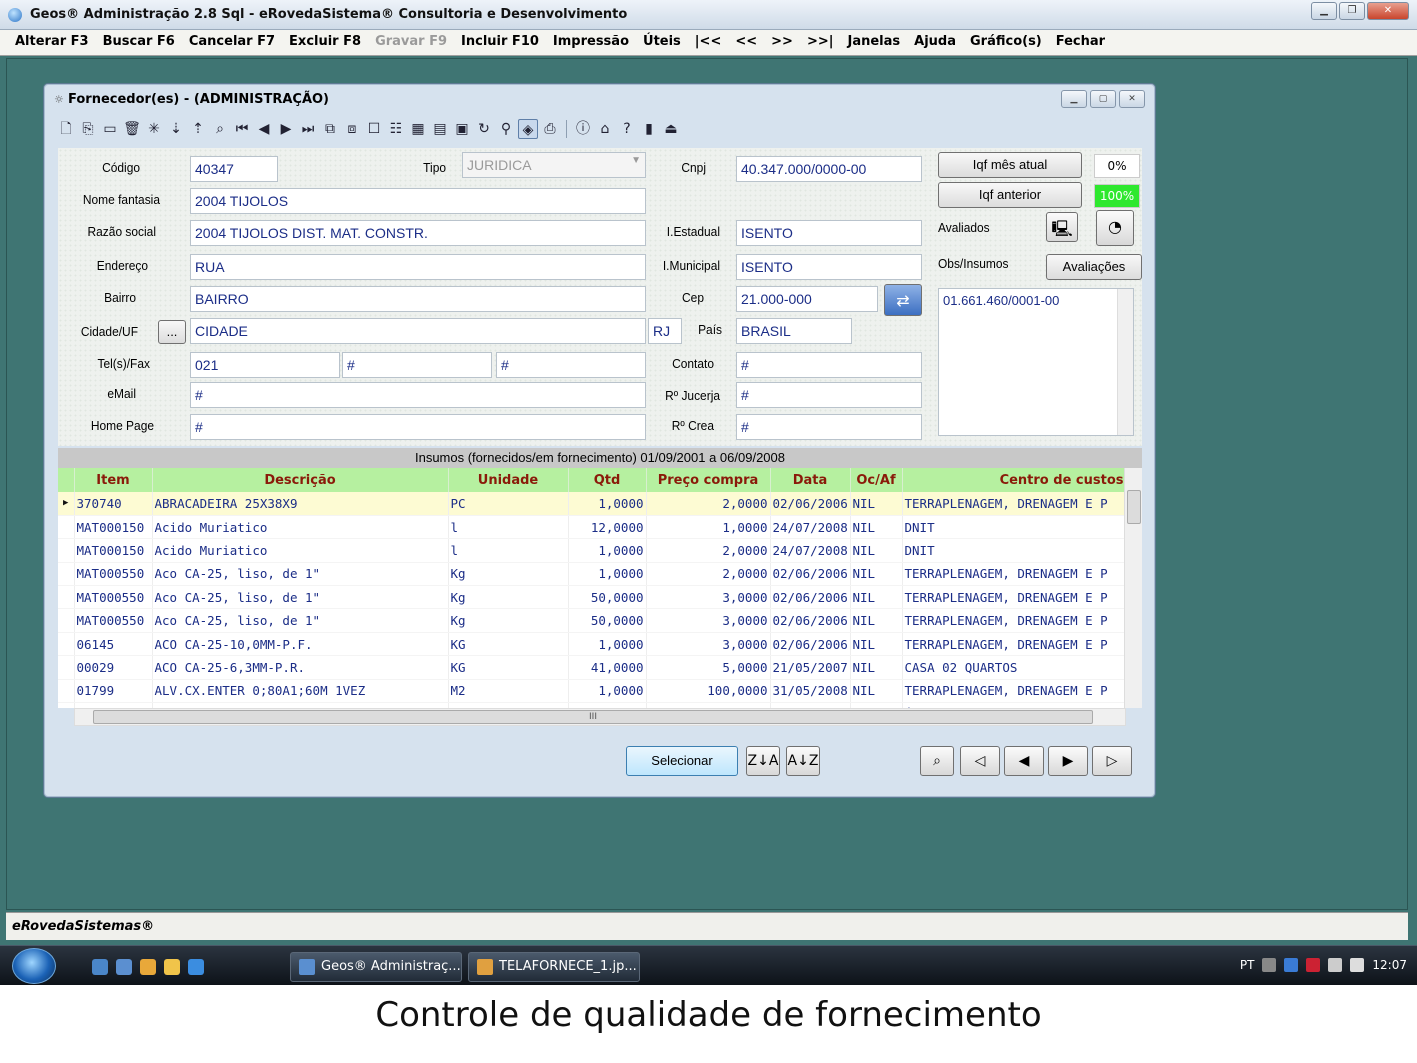 This screenshot has height=1063, width=1417. Describe the element at coordinates (132, 129) in the screenshot. I see `delete-icon: 🗑` at that location.